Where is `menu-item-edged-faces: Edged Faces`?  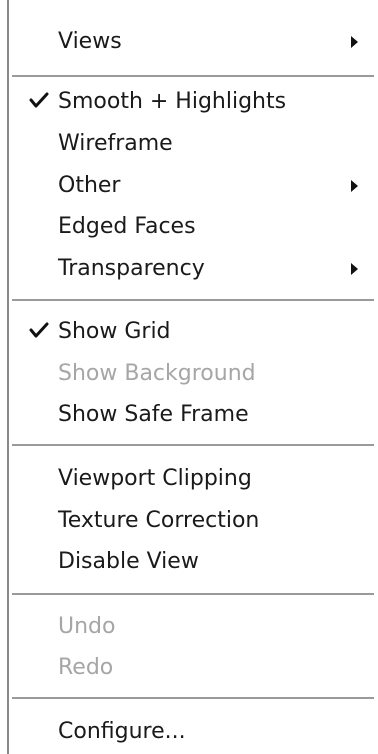 menu-item-edged-faces: Edged Faces is located at coordinates (189, 227).